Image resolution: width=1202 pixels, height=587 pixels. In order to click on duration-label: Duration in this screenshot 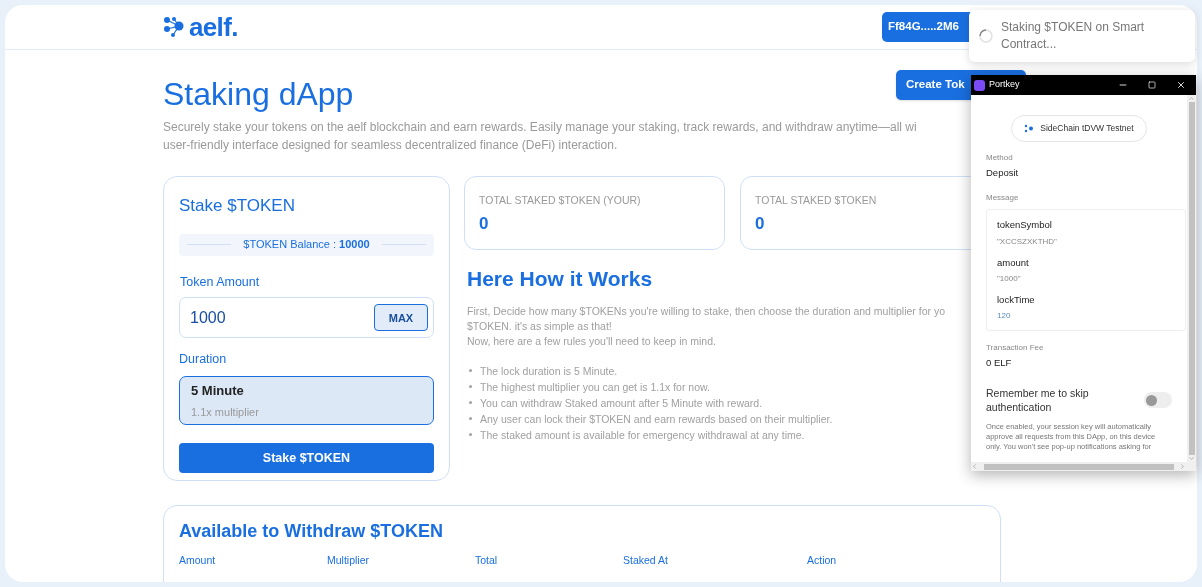, I will do `click(203, 360)`.